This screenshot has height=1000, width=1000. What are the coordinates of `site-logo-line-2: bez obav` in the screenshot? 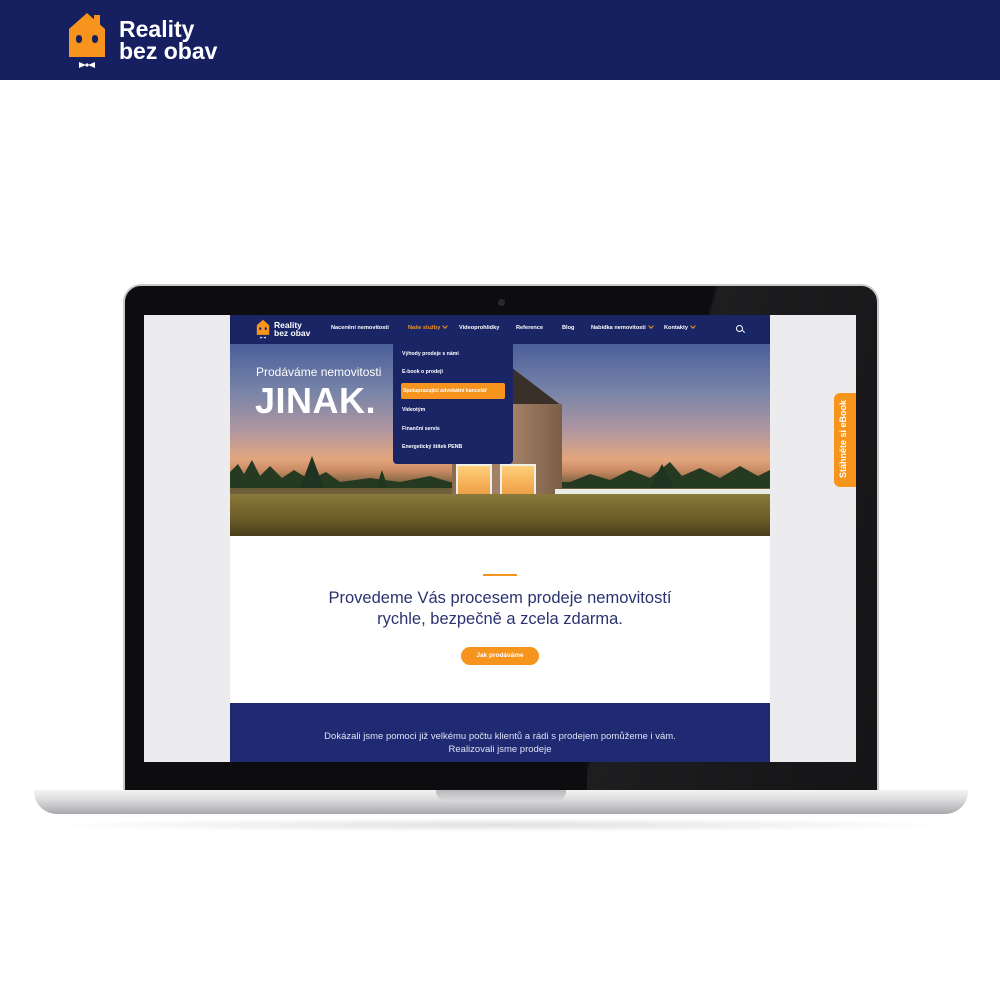 It's located at (292, 333).